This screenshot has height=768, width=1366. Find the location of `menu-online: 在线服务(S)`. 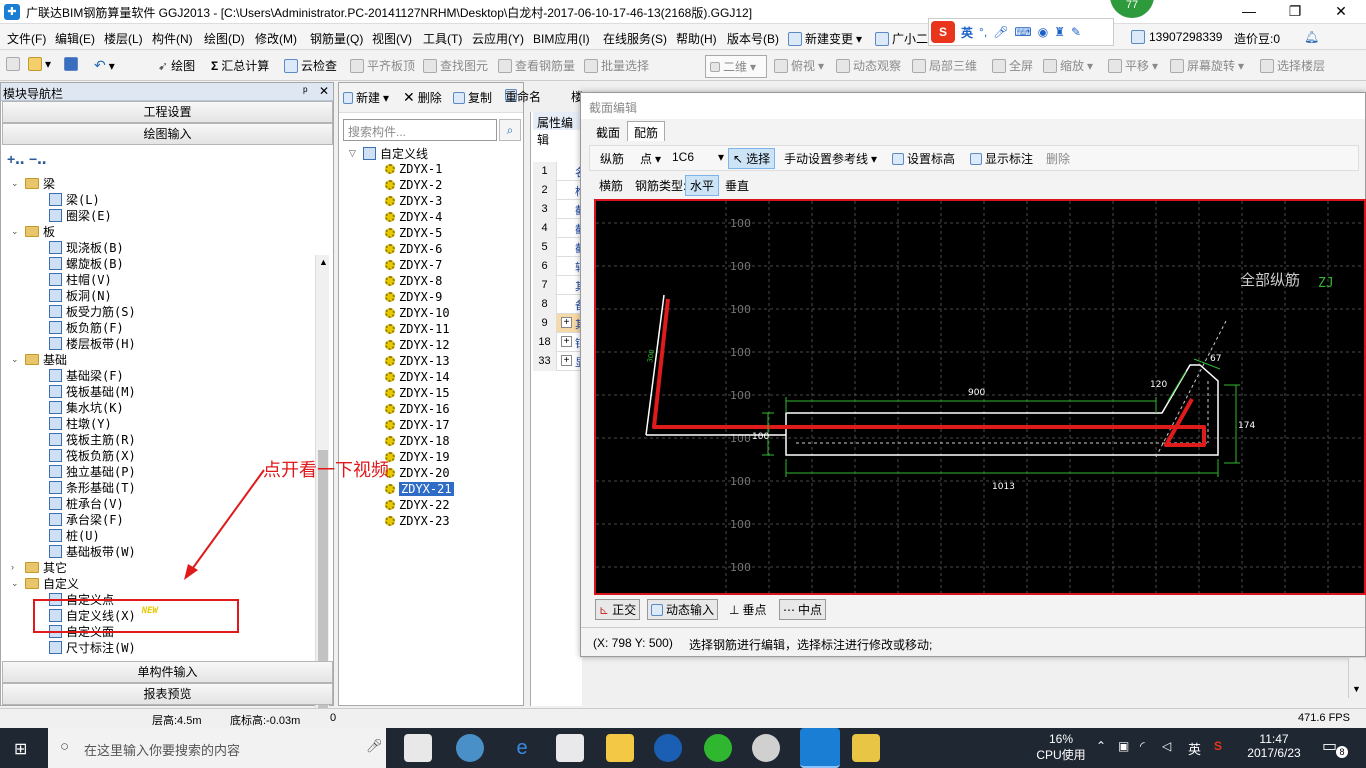

menu-online: 在线服务(S) is located at coordinates (635, 38).